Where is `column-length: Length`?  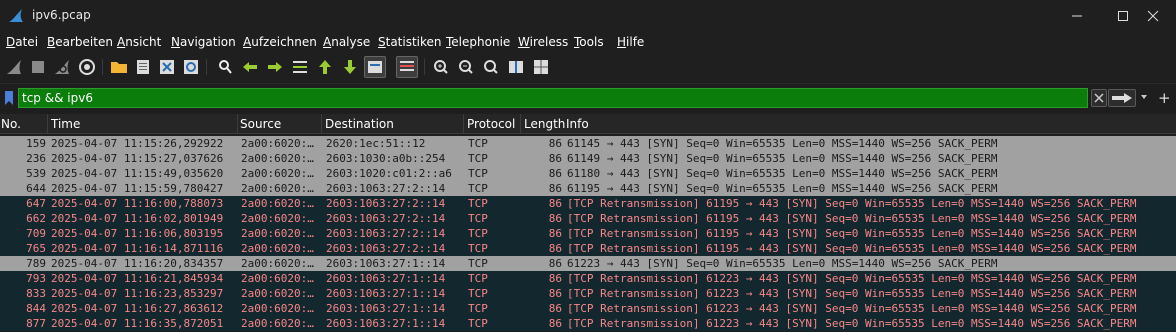
column-length: Length is located at coordinates (544, 124).